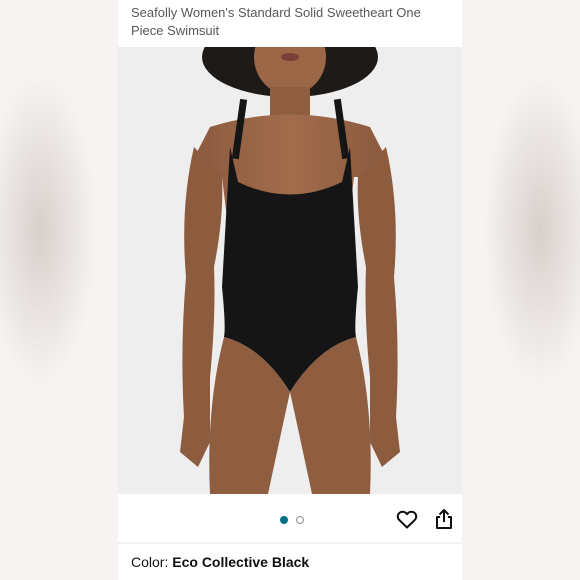  Describe the element at coordinates (444, 519) in the screenshot. I see `share-icon` at that location.